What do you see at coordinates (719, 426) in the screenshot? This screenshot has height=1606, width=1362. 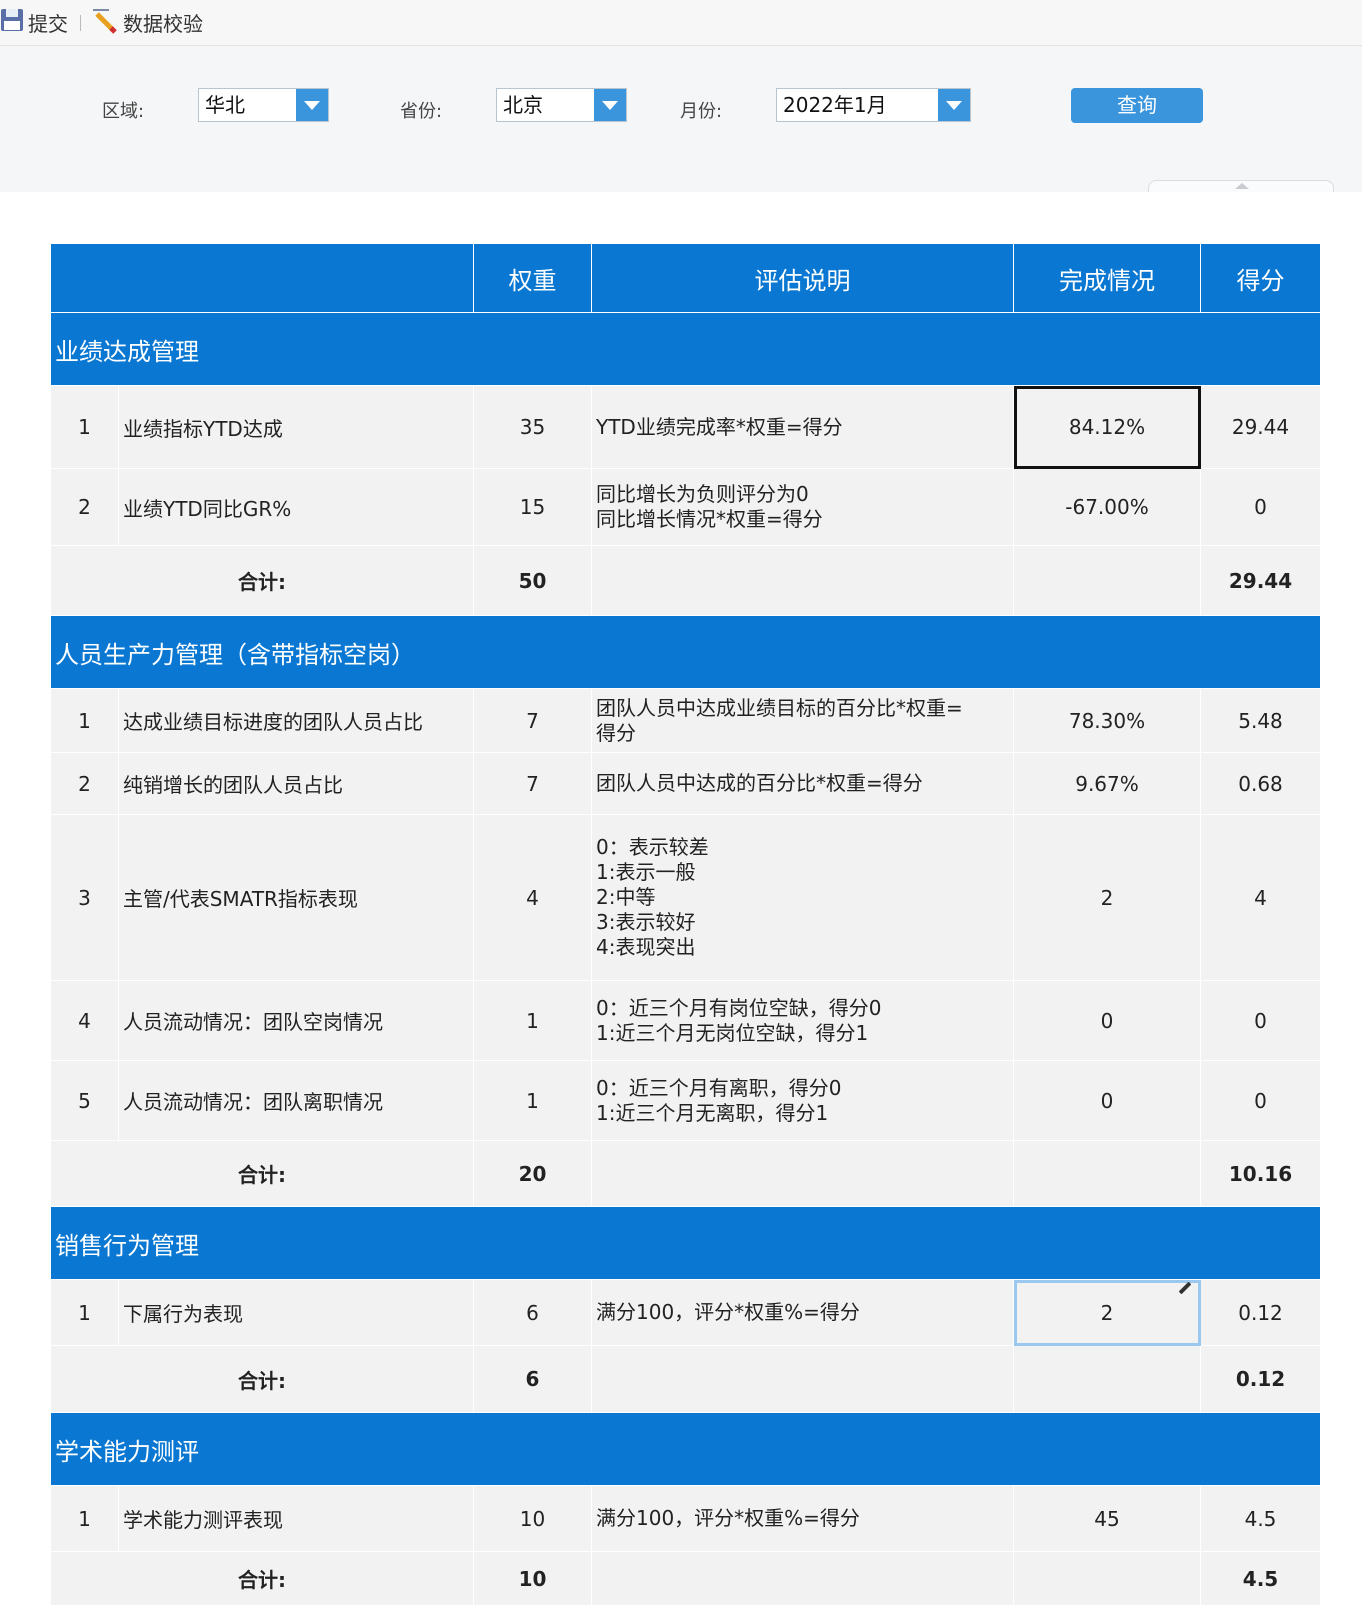 I see `description-line: YTD业绩完成率*权重=得分` at bounding box center [719, 426].